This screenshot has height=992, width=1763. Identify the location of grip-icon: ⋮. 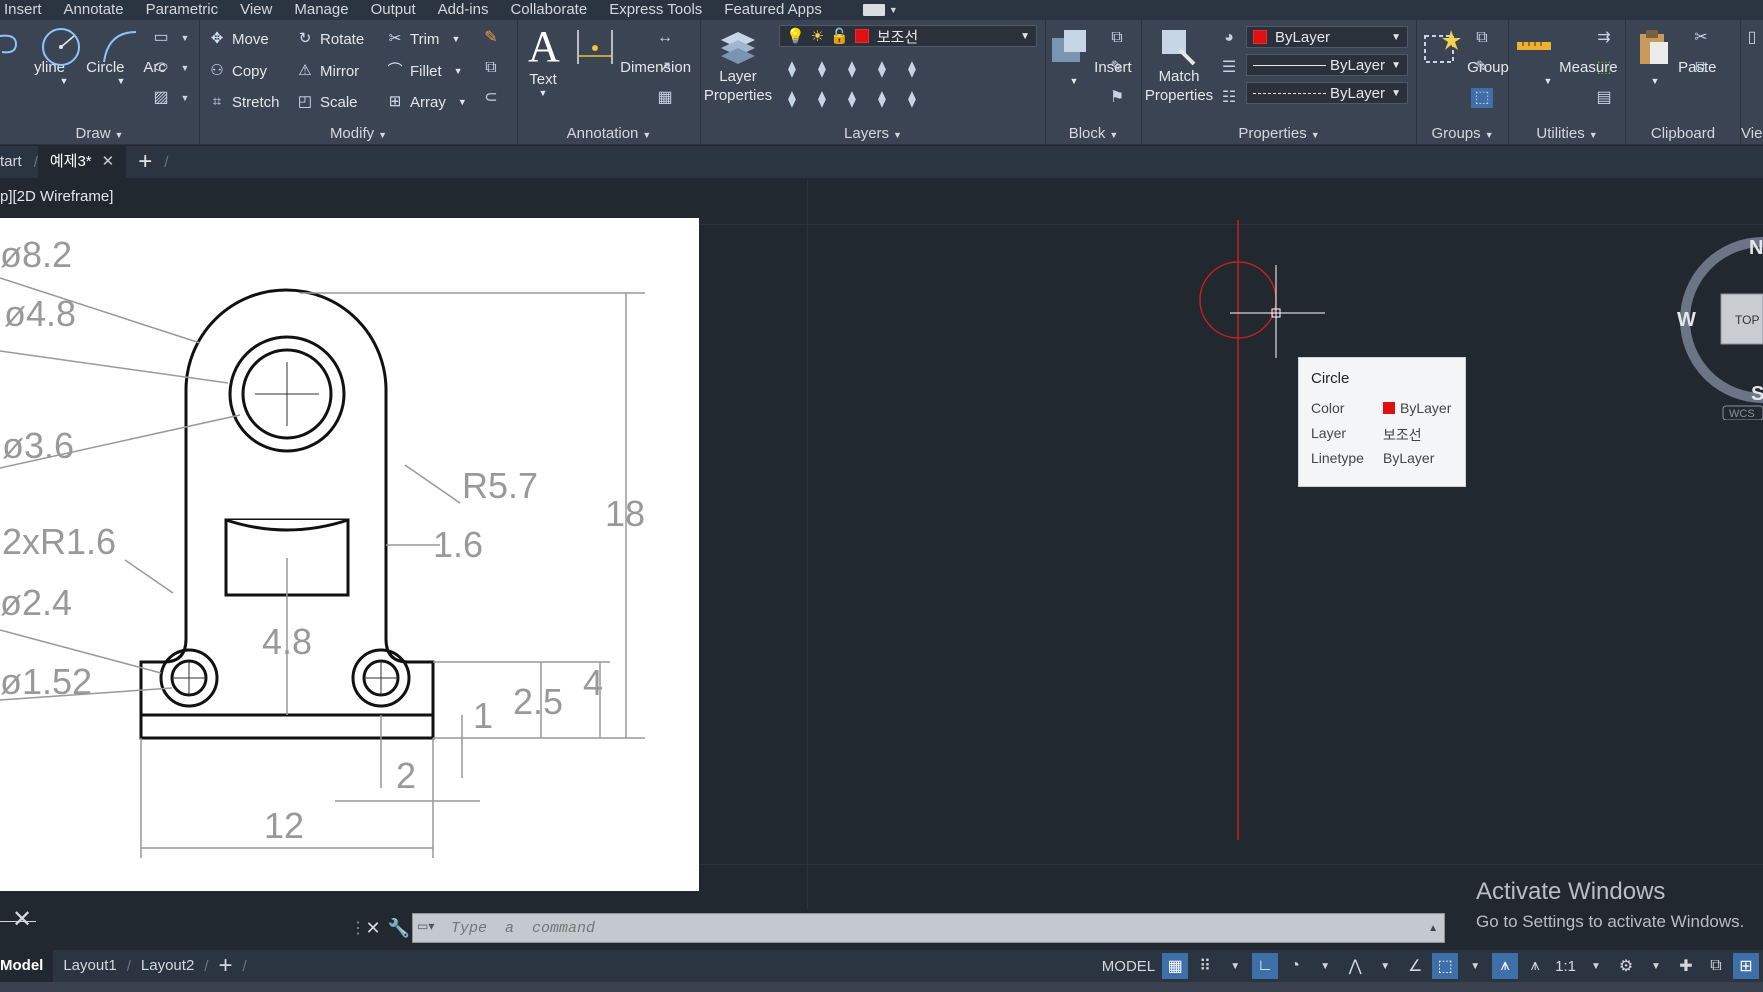
(358, 928).